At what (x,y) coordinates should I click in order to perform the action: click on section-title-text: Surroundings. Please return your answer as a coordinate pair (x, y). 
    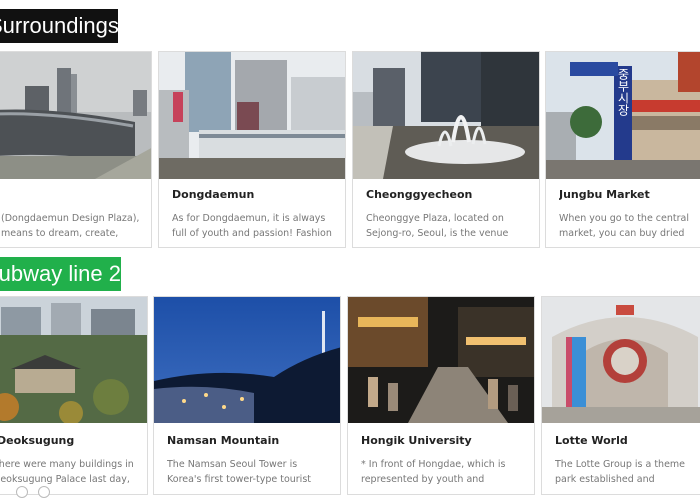
    Looking at the image, I should click on (59, 25).